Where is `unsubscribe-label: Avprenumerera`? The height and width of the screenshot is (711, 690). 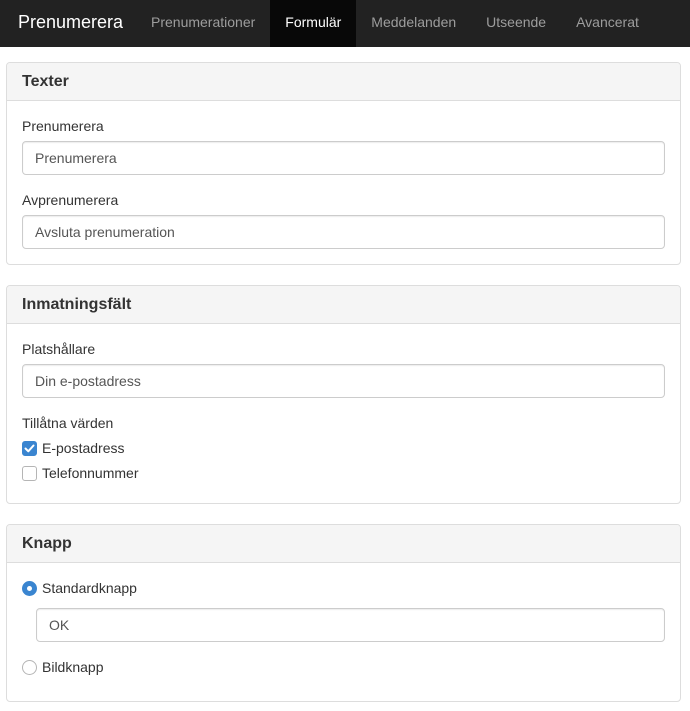 unsubscribe-label: Avprenumerera is located at coordinates (70, 200).